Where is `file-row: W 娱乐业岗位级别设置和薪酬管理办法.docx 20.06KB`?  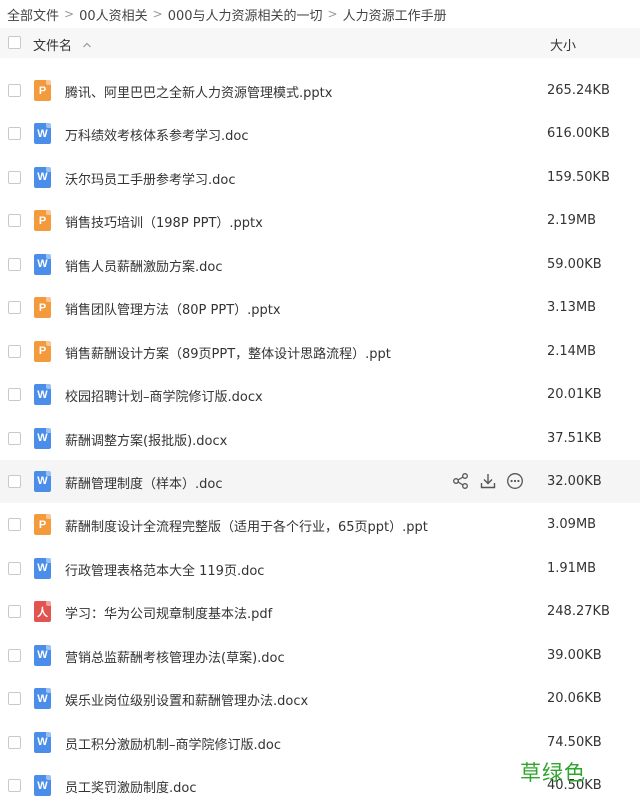 file-row: W 娱乐业岗位级别设置和薪酬管理办法.docx 20.06KB is located at coordinates (320, 698).